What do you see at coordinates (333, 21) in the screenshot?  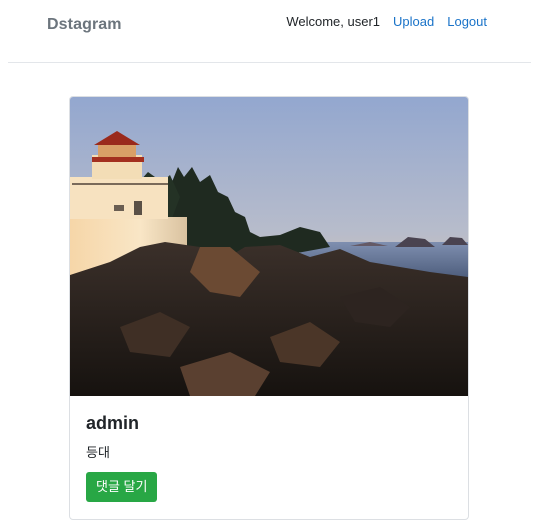 I see `welcome-text: Welcome, user1` at bounding box center [333, 21].